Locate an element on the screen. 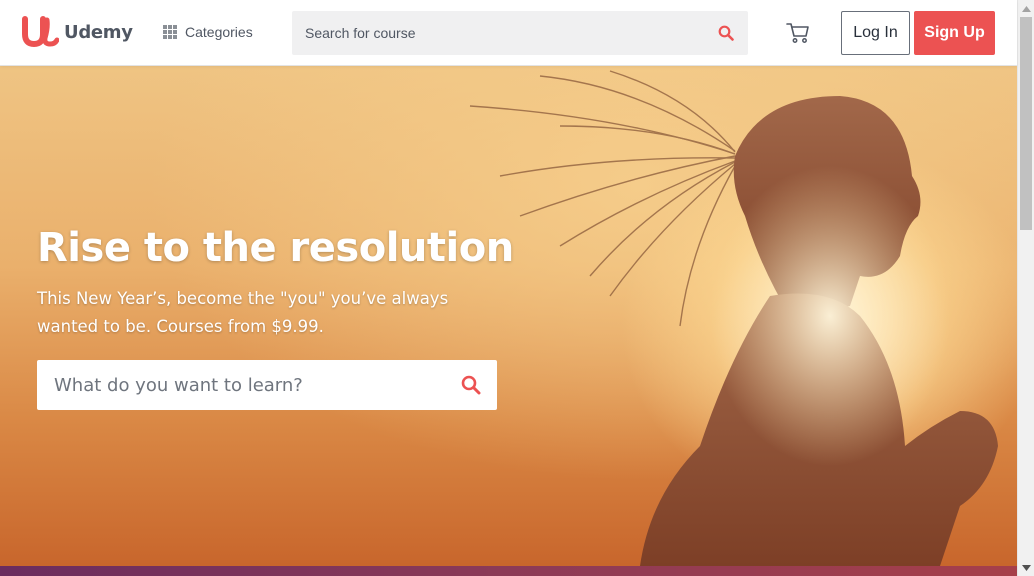 This screenshot has width=1034, height=576. header-search-bar is located at coordinates (520, 33).